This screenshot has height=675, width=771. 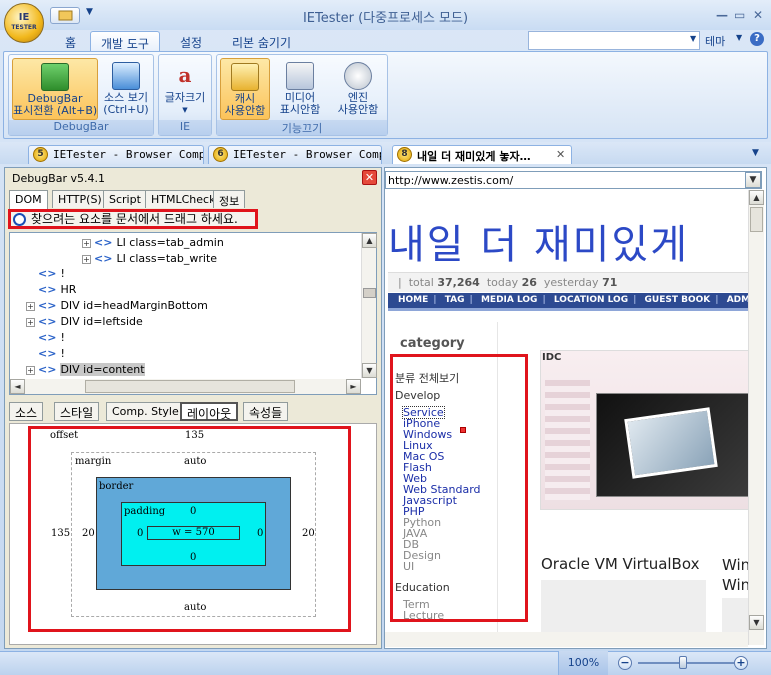 I want to click on cache-folder-icon, so click(x=245, y=77).